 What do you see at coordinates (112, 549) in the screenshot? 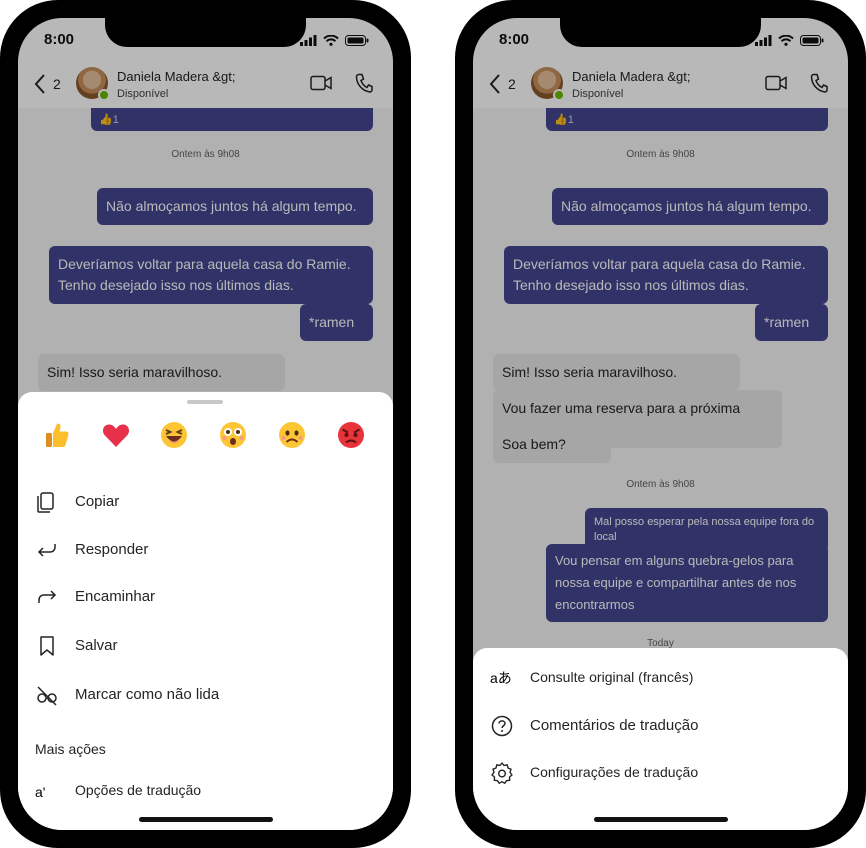
I see `reply-label: Responder` at bounding box center [112, 549].